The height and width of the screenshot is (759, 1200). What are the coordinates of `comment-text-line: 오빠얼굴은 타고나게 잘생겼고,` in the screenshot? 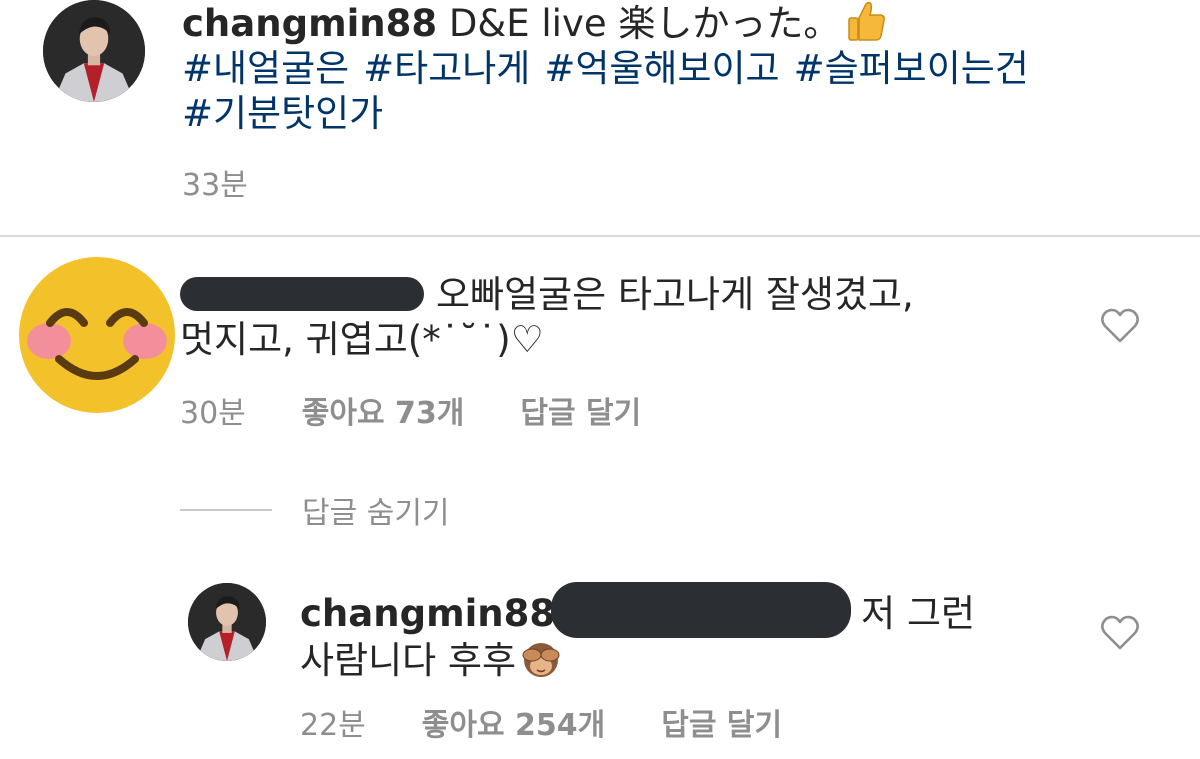 It's located at (675, 294).